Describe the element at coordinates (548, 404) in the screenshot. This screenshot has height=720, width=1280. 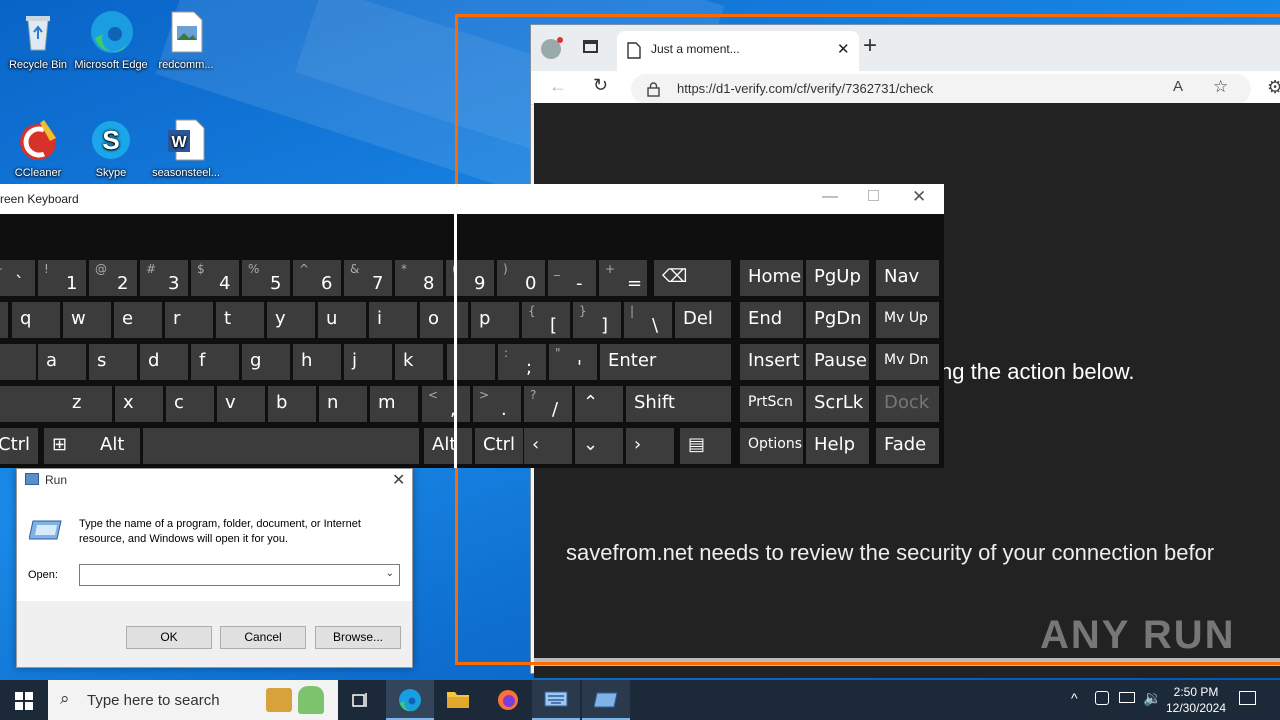
I see `key-/: ? /` at that location.